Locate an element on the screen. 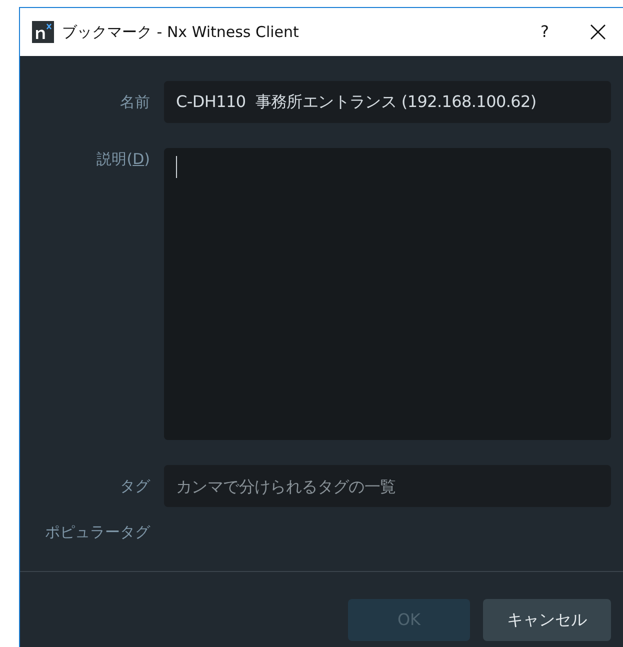  popular-tags-label: ポピュラータグ is located at coordinates (97, 532).